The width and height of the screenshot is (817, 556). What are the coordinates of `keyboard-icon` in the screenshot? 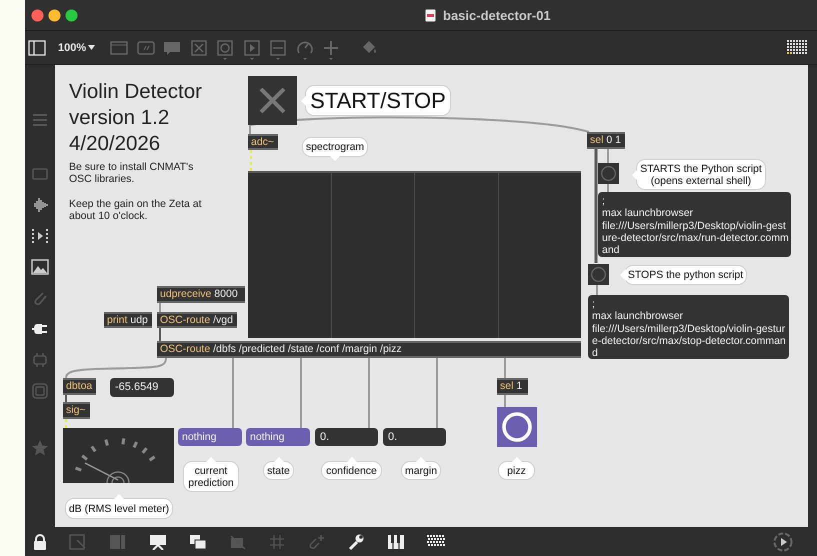 It's located at (437, 541).